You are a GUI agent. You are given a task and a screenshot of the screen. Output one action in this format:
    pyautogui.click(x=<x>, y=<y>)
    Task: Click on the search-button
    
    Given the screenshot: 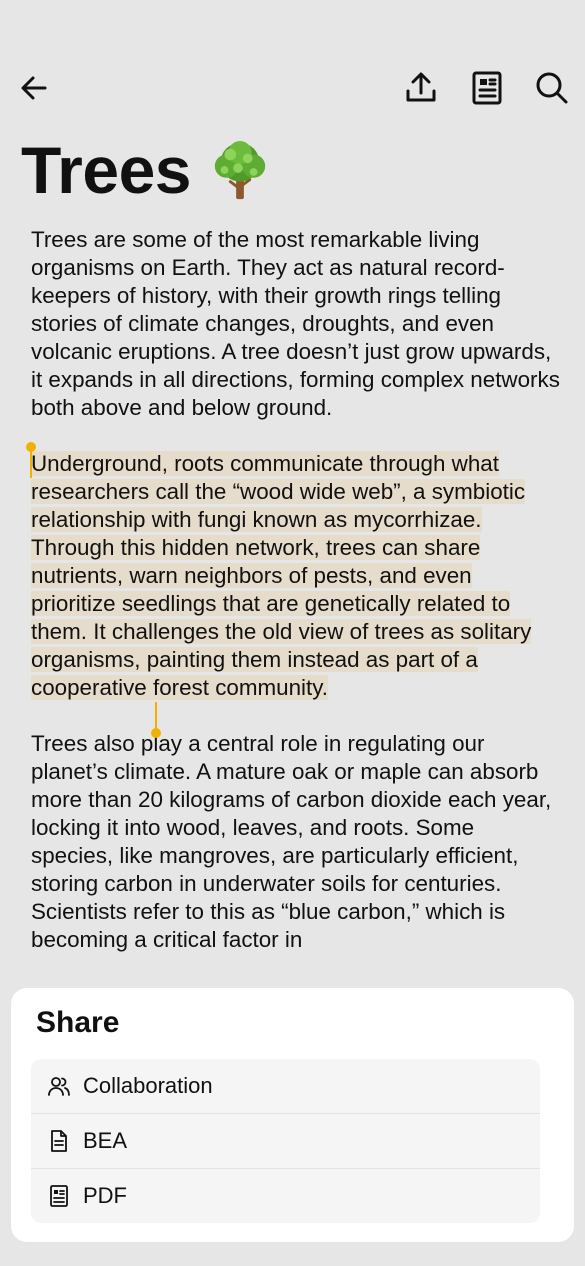 What is the action you would take?
    pyautogui.click(x=552, y=88)
    